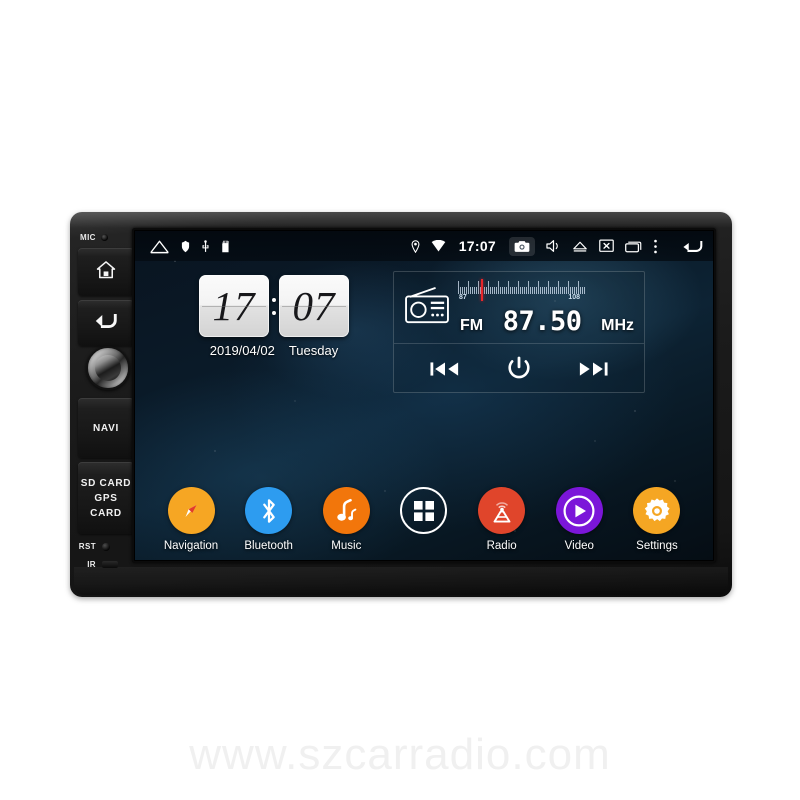 Image resolution: width=800 pixels, height=800 pixels. Describe the element at coordinates (106, 272) in the screenshot. I see `hardware-home-button` at that location.